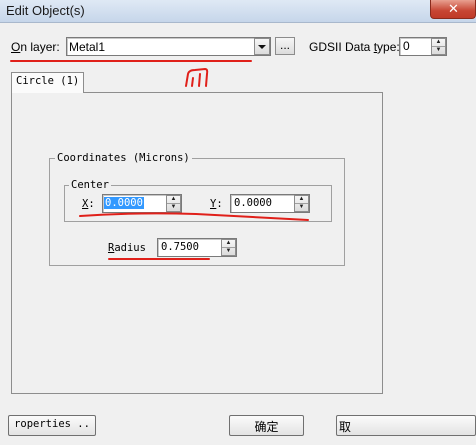  I want to click on annotation-underline-center, so click(194, 216).